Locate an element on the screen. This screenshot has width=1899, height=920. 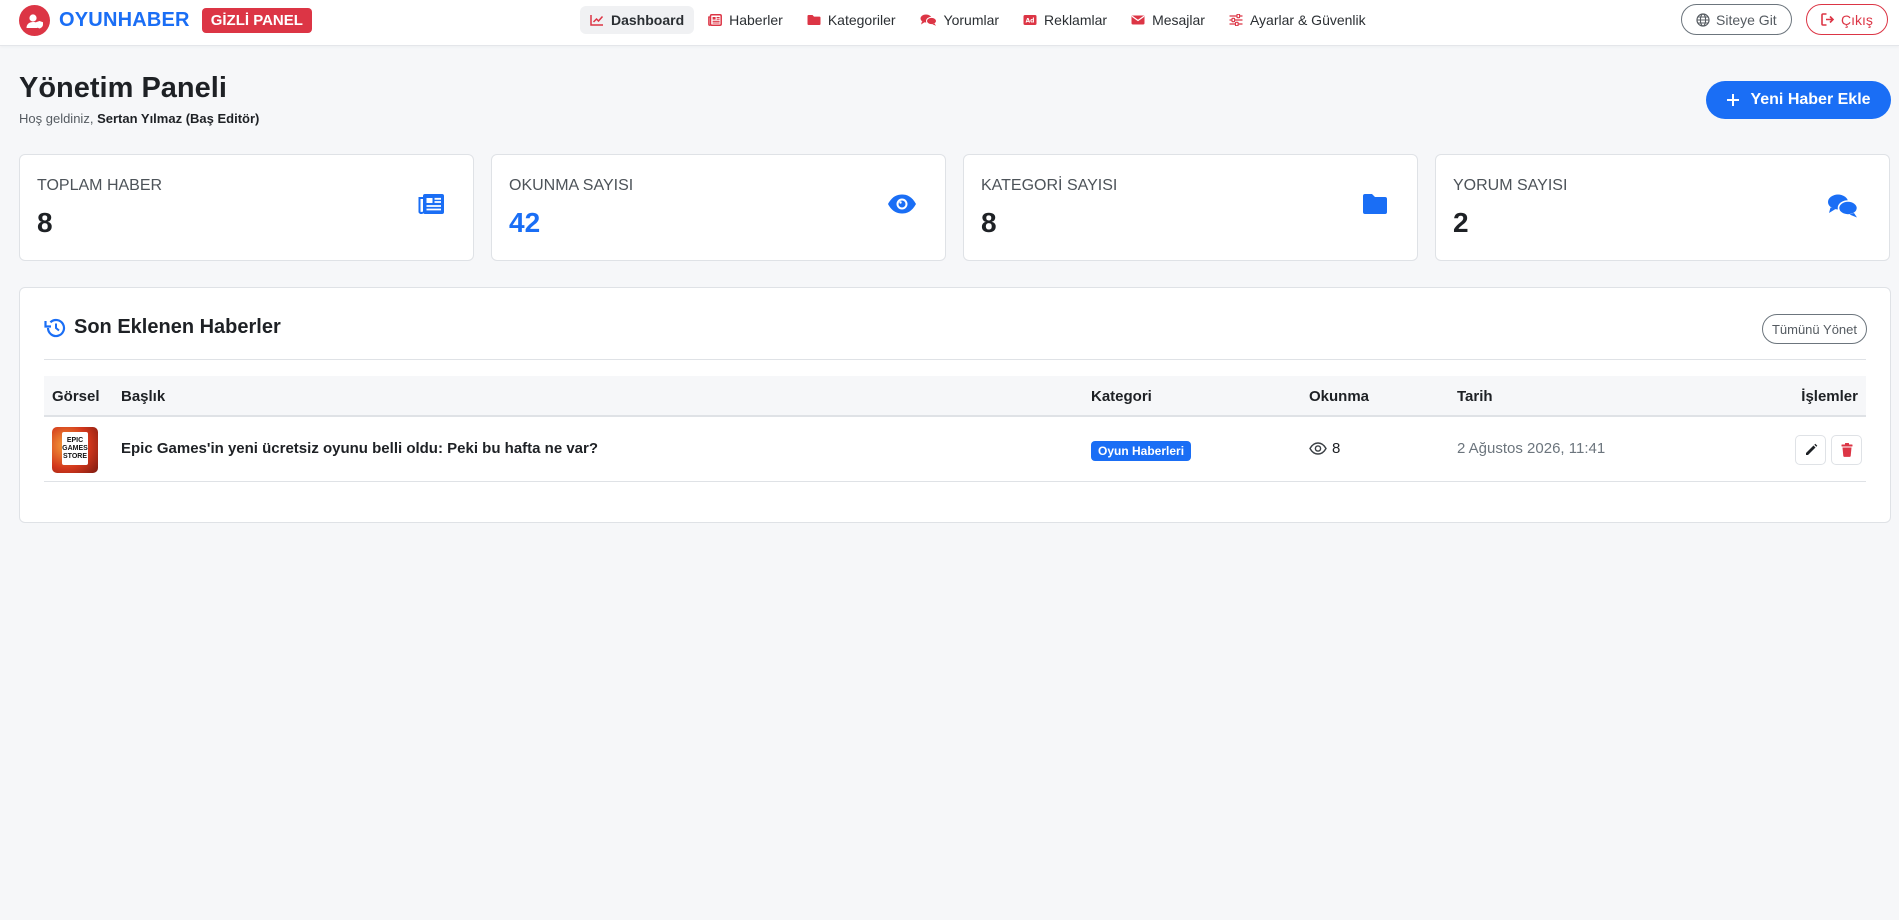
col-header-image: Görsel is located at coordinates (76, 396).